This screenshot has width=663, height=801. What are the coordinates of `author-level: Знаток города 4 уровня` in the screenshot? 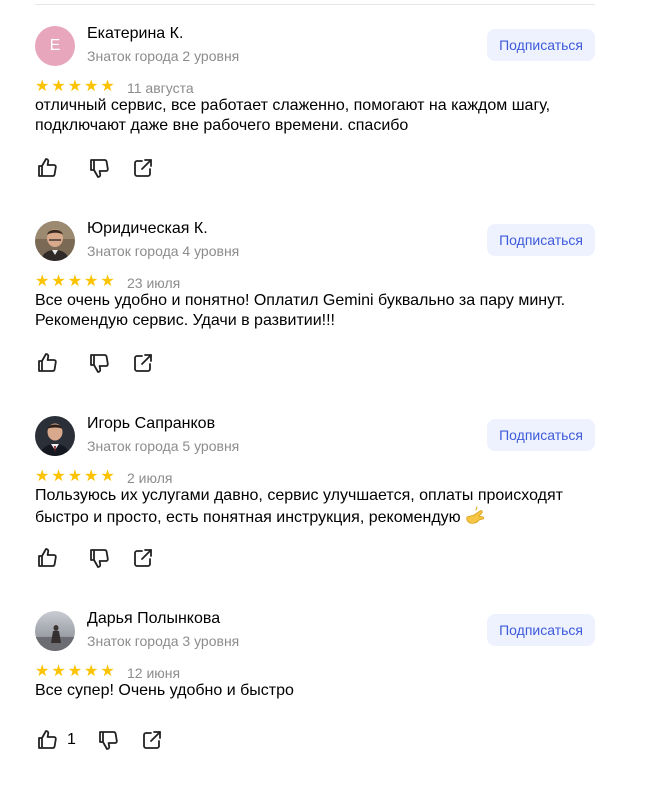 It's located at (163, 251).